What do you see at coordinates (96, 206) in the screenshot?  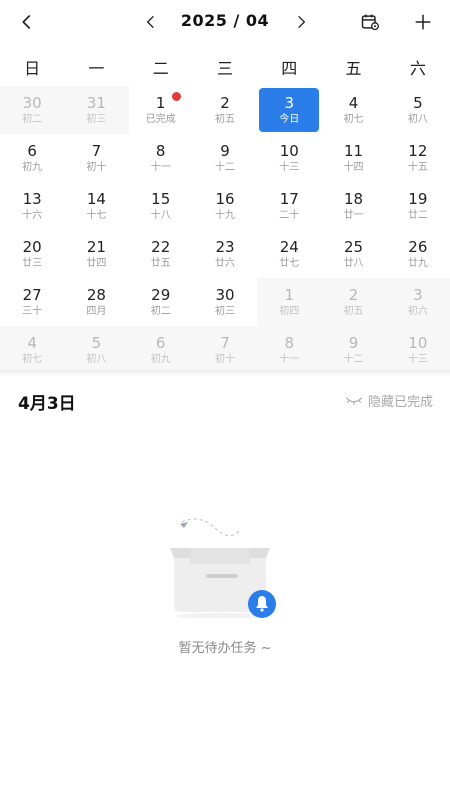 I see `calendar-day: 14 十七` at bounding box center [96, 206].